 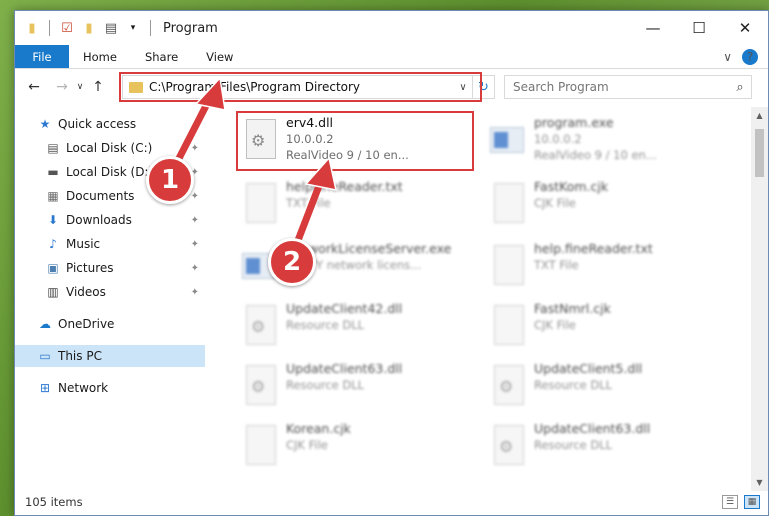 I want to click on help-icon: ?, so click(x=750, y=56).